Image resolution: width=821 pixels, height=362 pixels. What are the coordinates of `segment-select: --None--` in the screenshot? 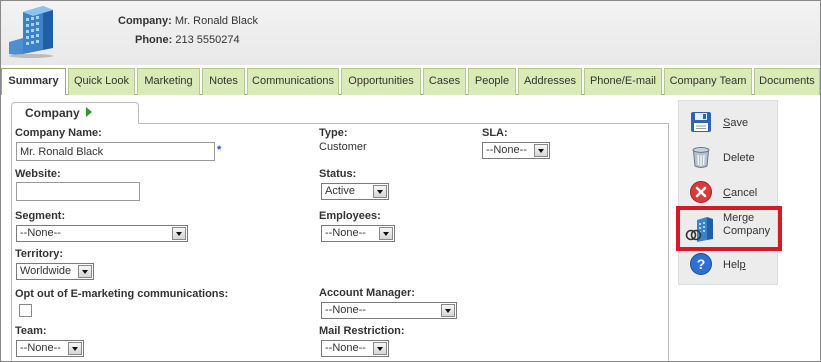 It's located at (102, 233).